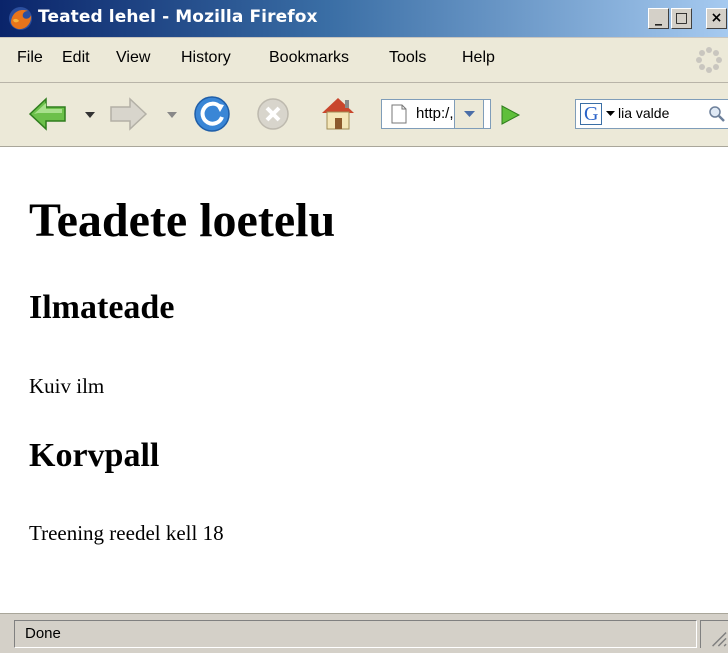 This screenshot has height=653, width=728. I want to click on home-icon, so click(338, 113).